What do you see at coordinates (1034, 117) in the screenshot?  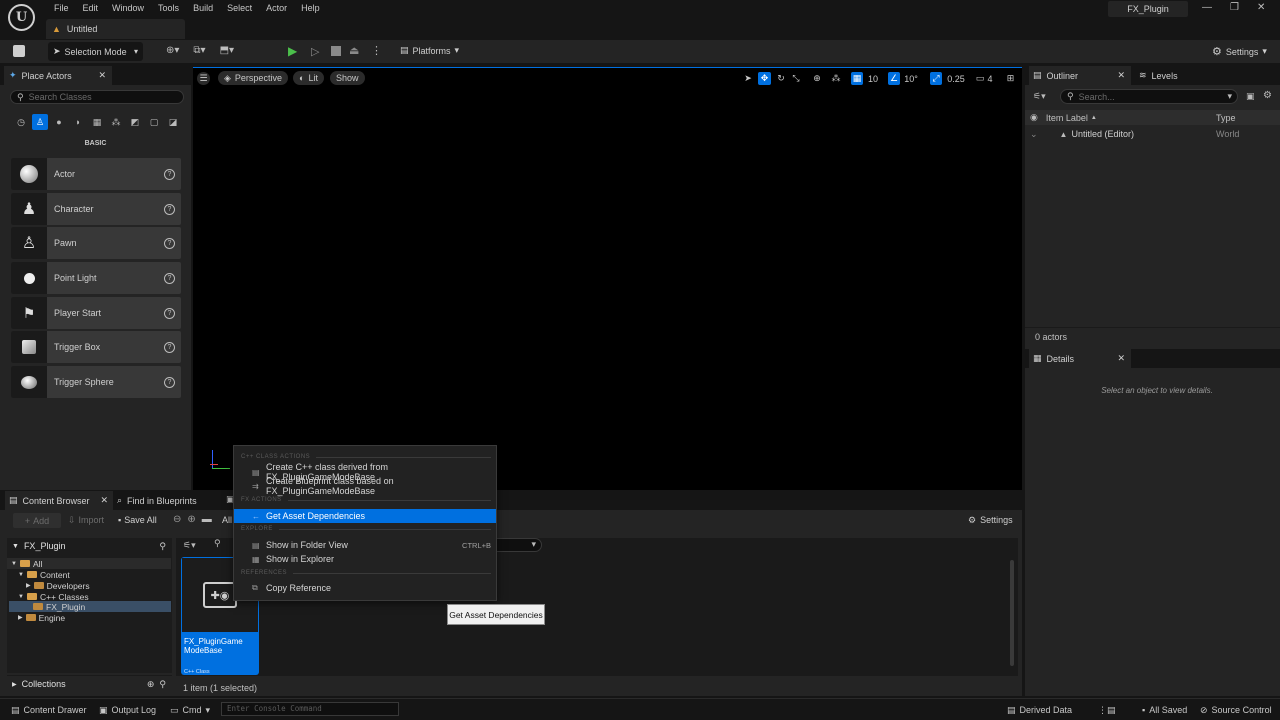 I see `visibility-icon: ◉` at bounding box center [1034, 117].